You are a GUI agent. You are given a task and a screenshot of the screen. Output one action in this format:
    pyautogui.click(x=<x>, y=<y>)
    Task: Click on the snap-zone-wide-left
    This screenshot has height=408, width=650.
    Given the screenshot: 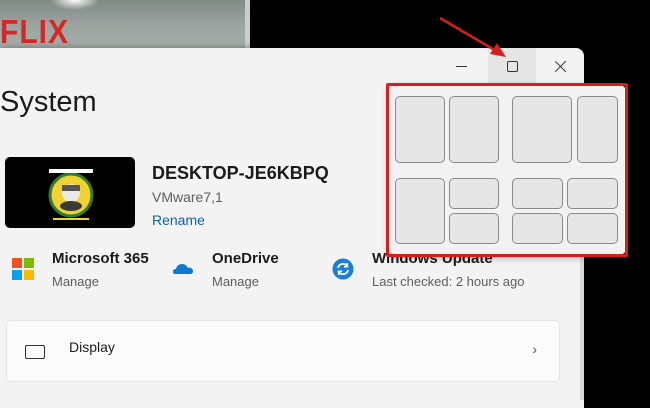 What is the action you would take?
    pyautogui.click(x=542, y=129)
    